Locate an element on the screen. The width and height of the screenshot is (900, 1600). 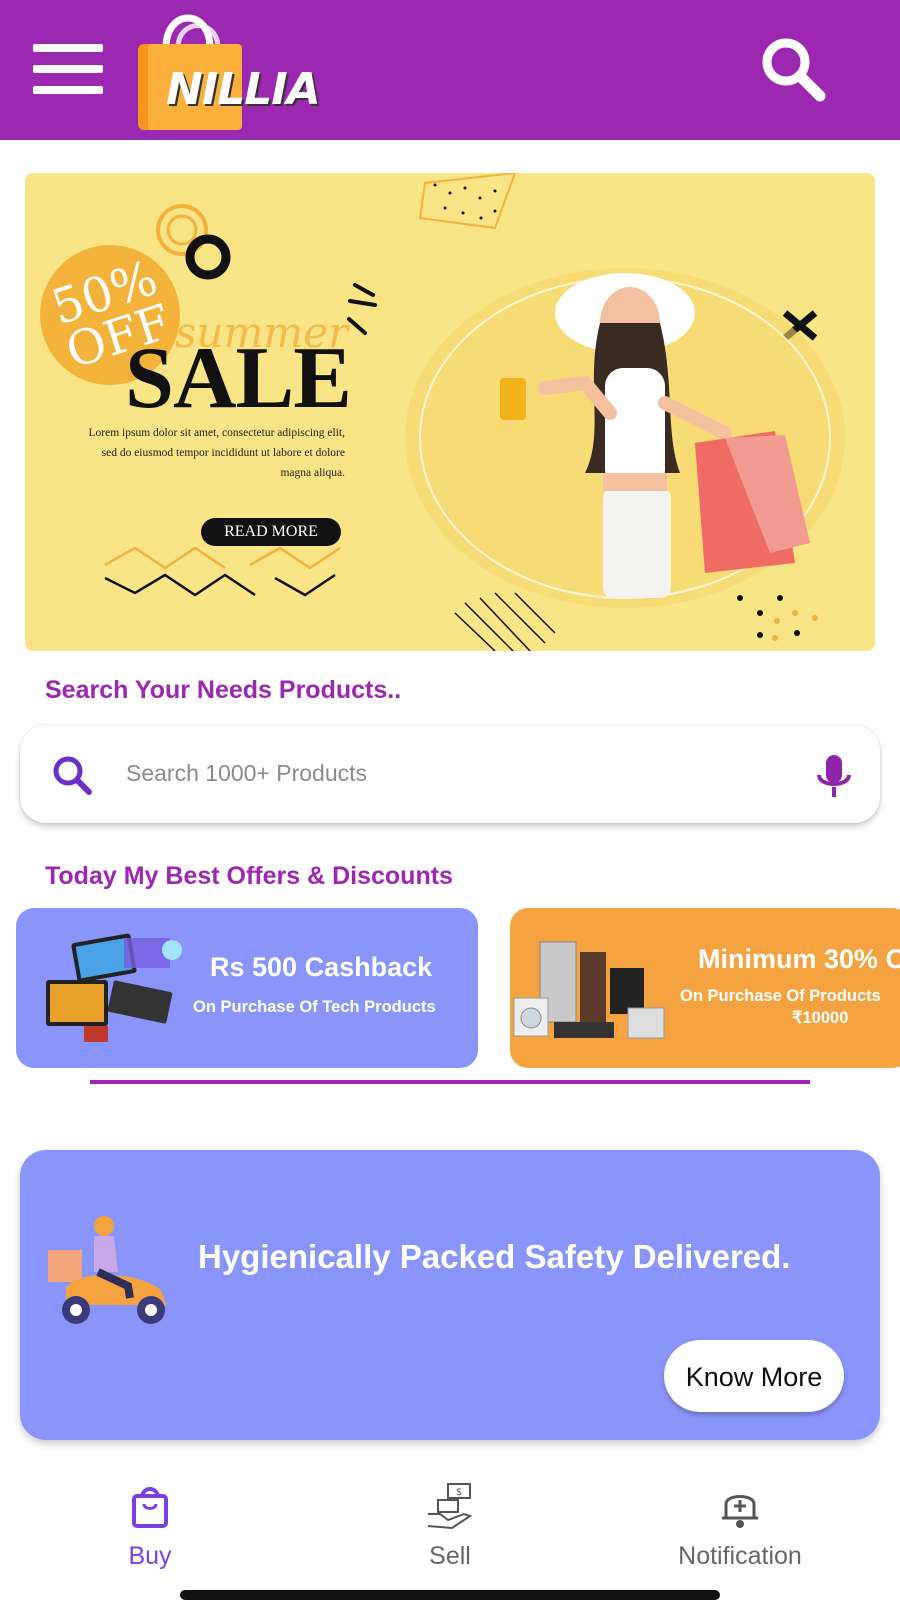
search-input is located at coordinates (436, 773).